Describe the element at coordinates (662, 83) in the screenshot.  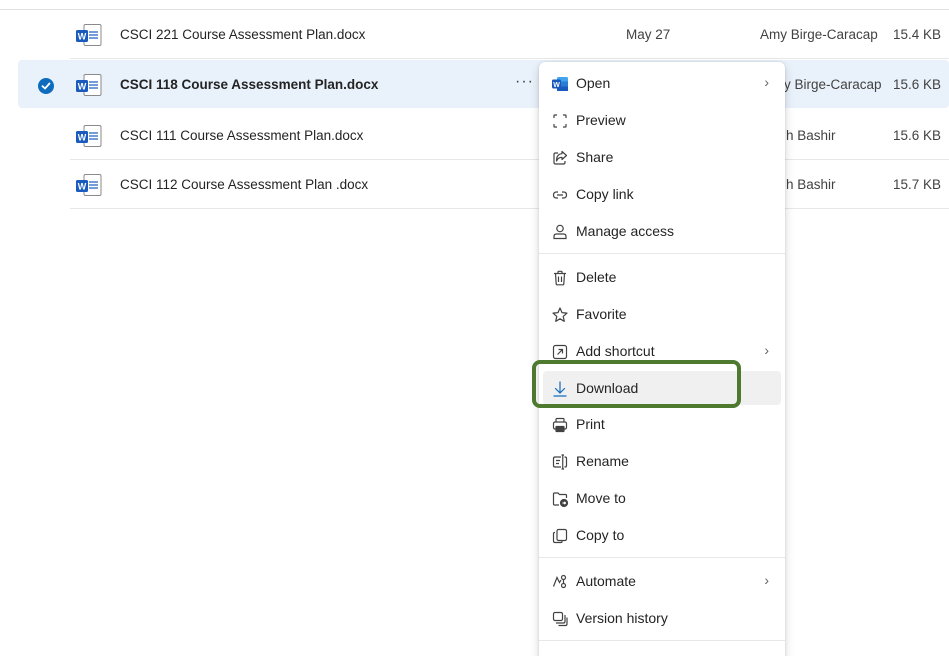
I see `menu-item-open: W Open ›` at that location.